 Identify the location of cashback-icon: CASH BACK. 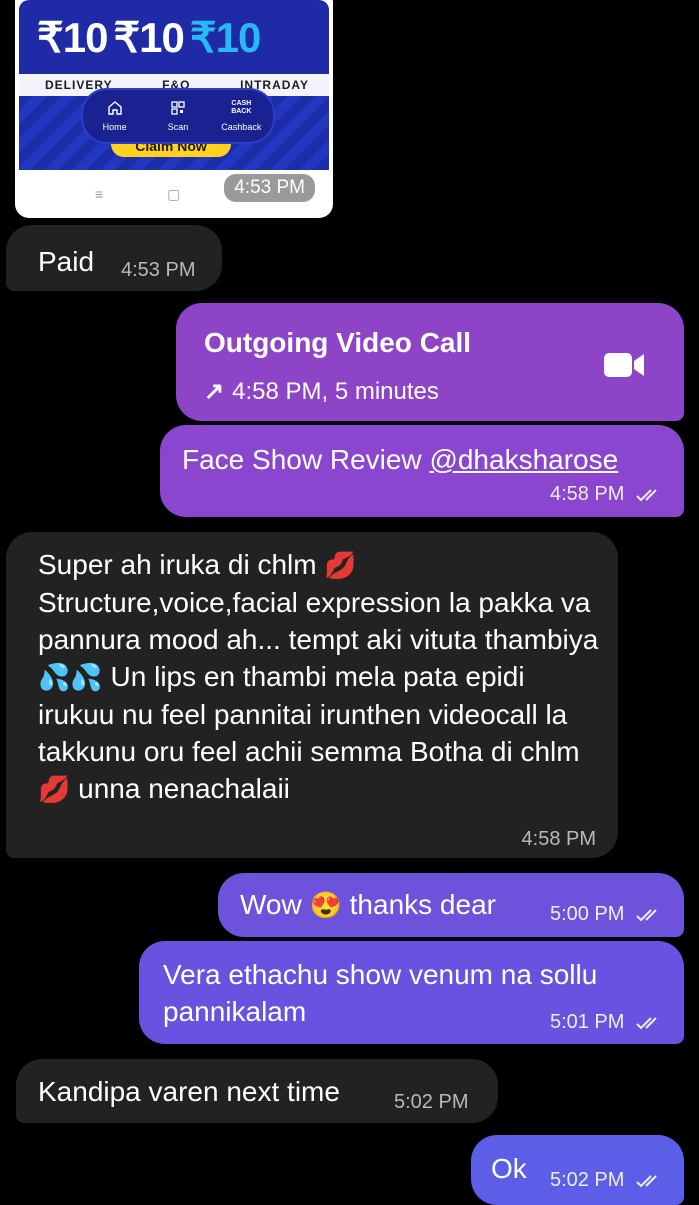
(241, 107).